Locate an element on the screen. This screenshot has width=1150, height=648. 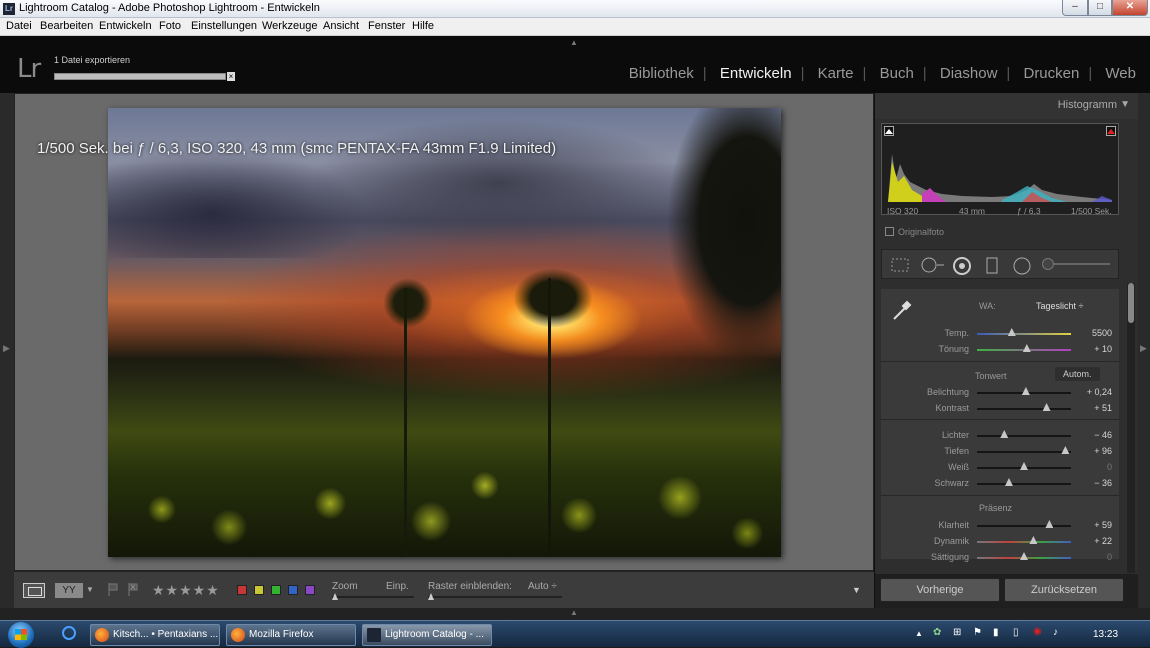
original-photo-toggle: Originalfoto is located at coordinates (914, 232).